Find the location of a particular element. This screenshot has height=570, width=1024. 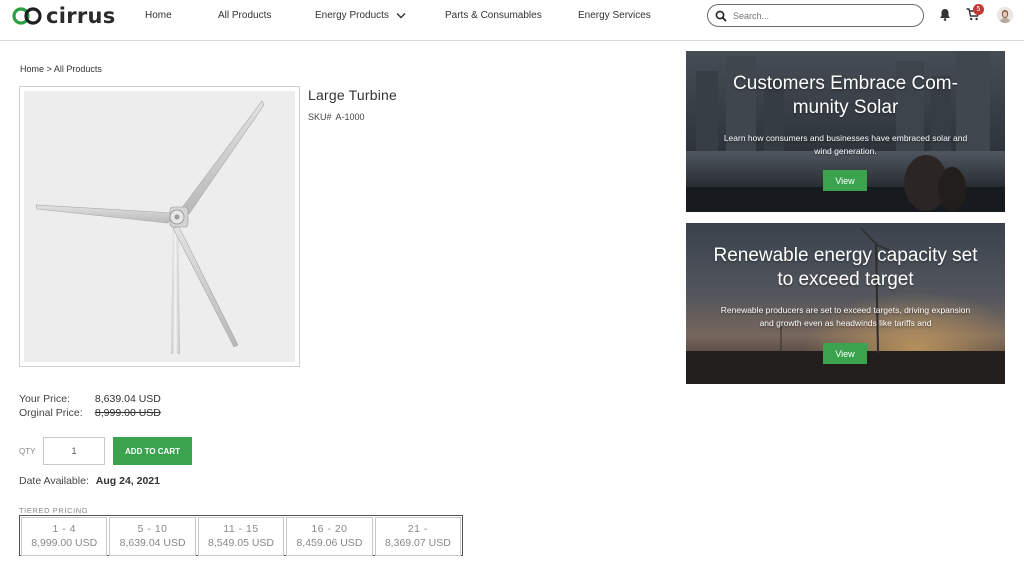

search-input is located at coordinates (823, 15).